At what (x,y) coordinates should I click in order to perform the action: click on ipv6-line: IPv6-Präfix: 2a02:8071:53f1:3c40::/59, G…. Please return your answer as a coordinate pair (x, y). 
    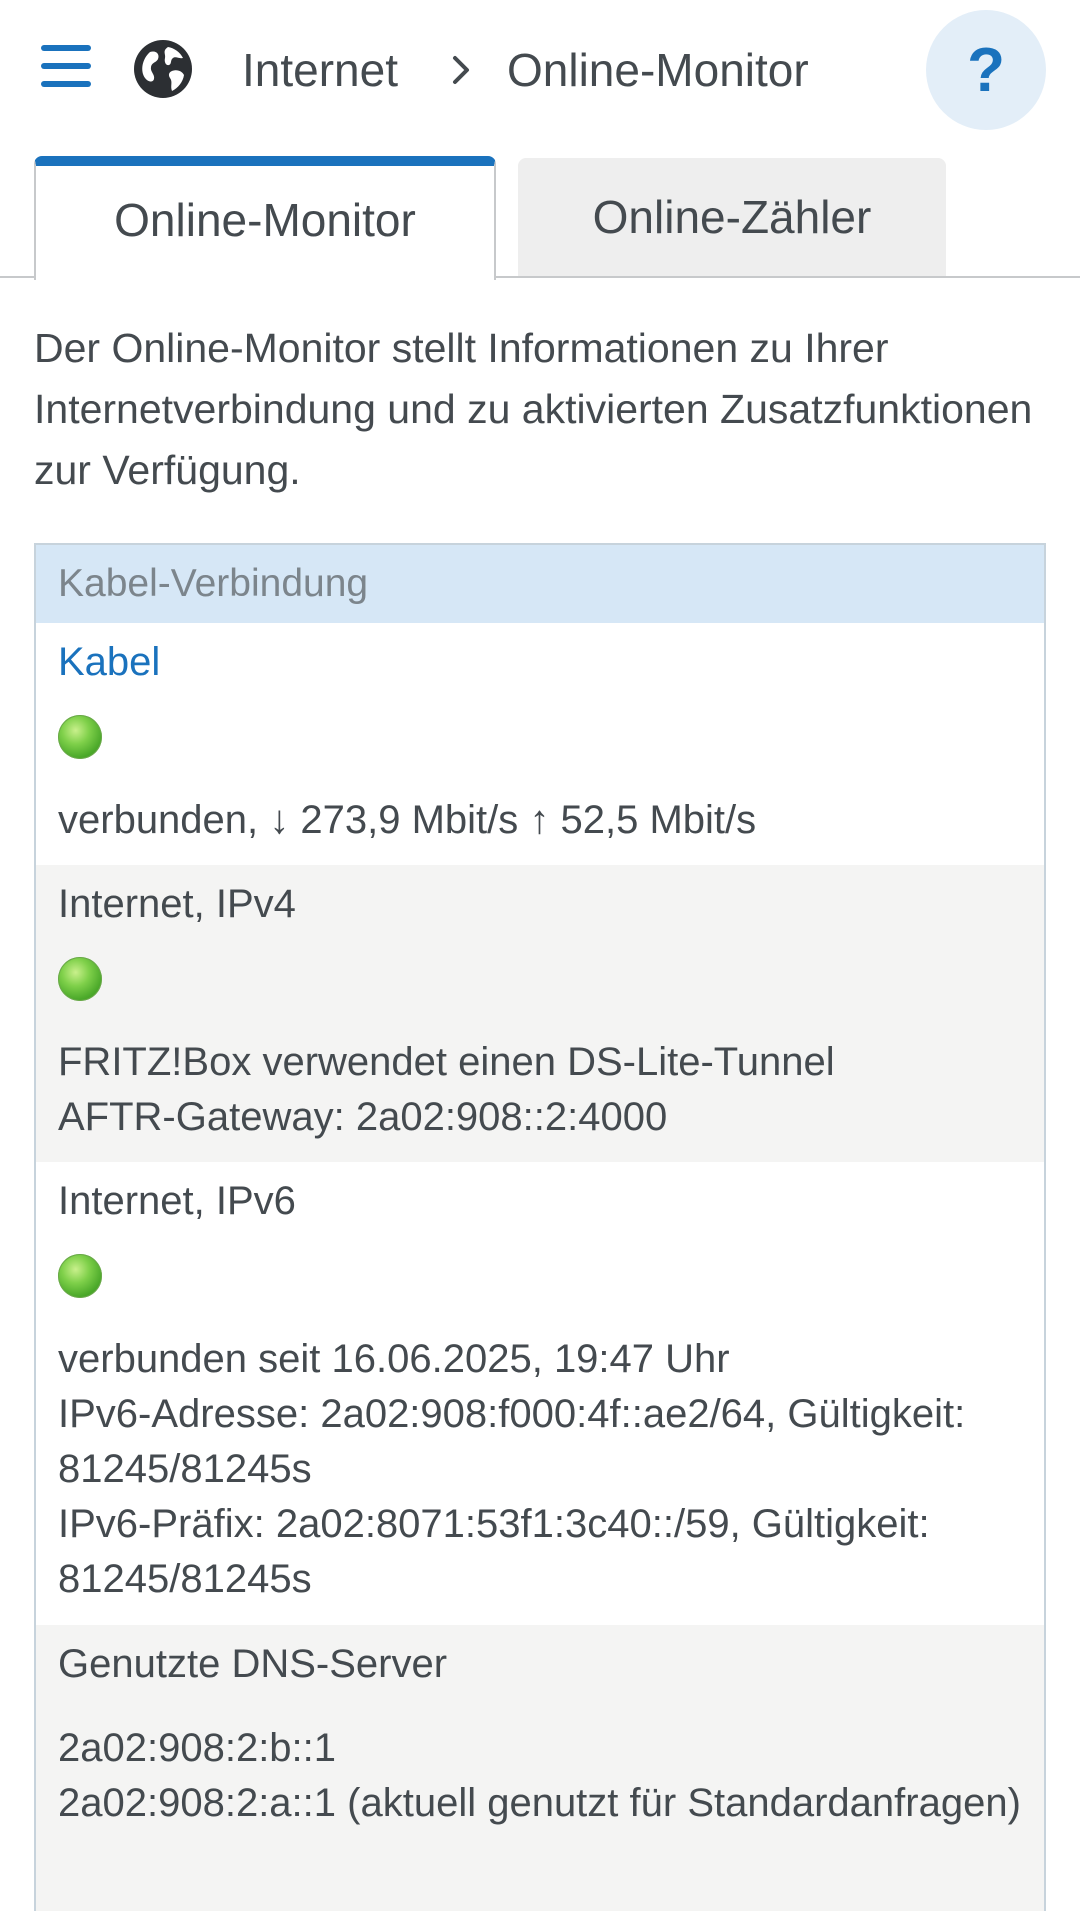
    Looking at the image, I should click on (494, 1551).